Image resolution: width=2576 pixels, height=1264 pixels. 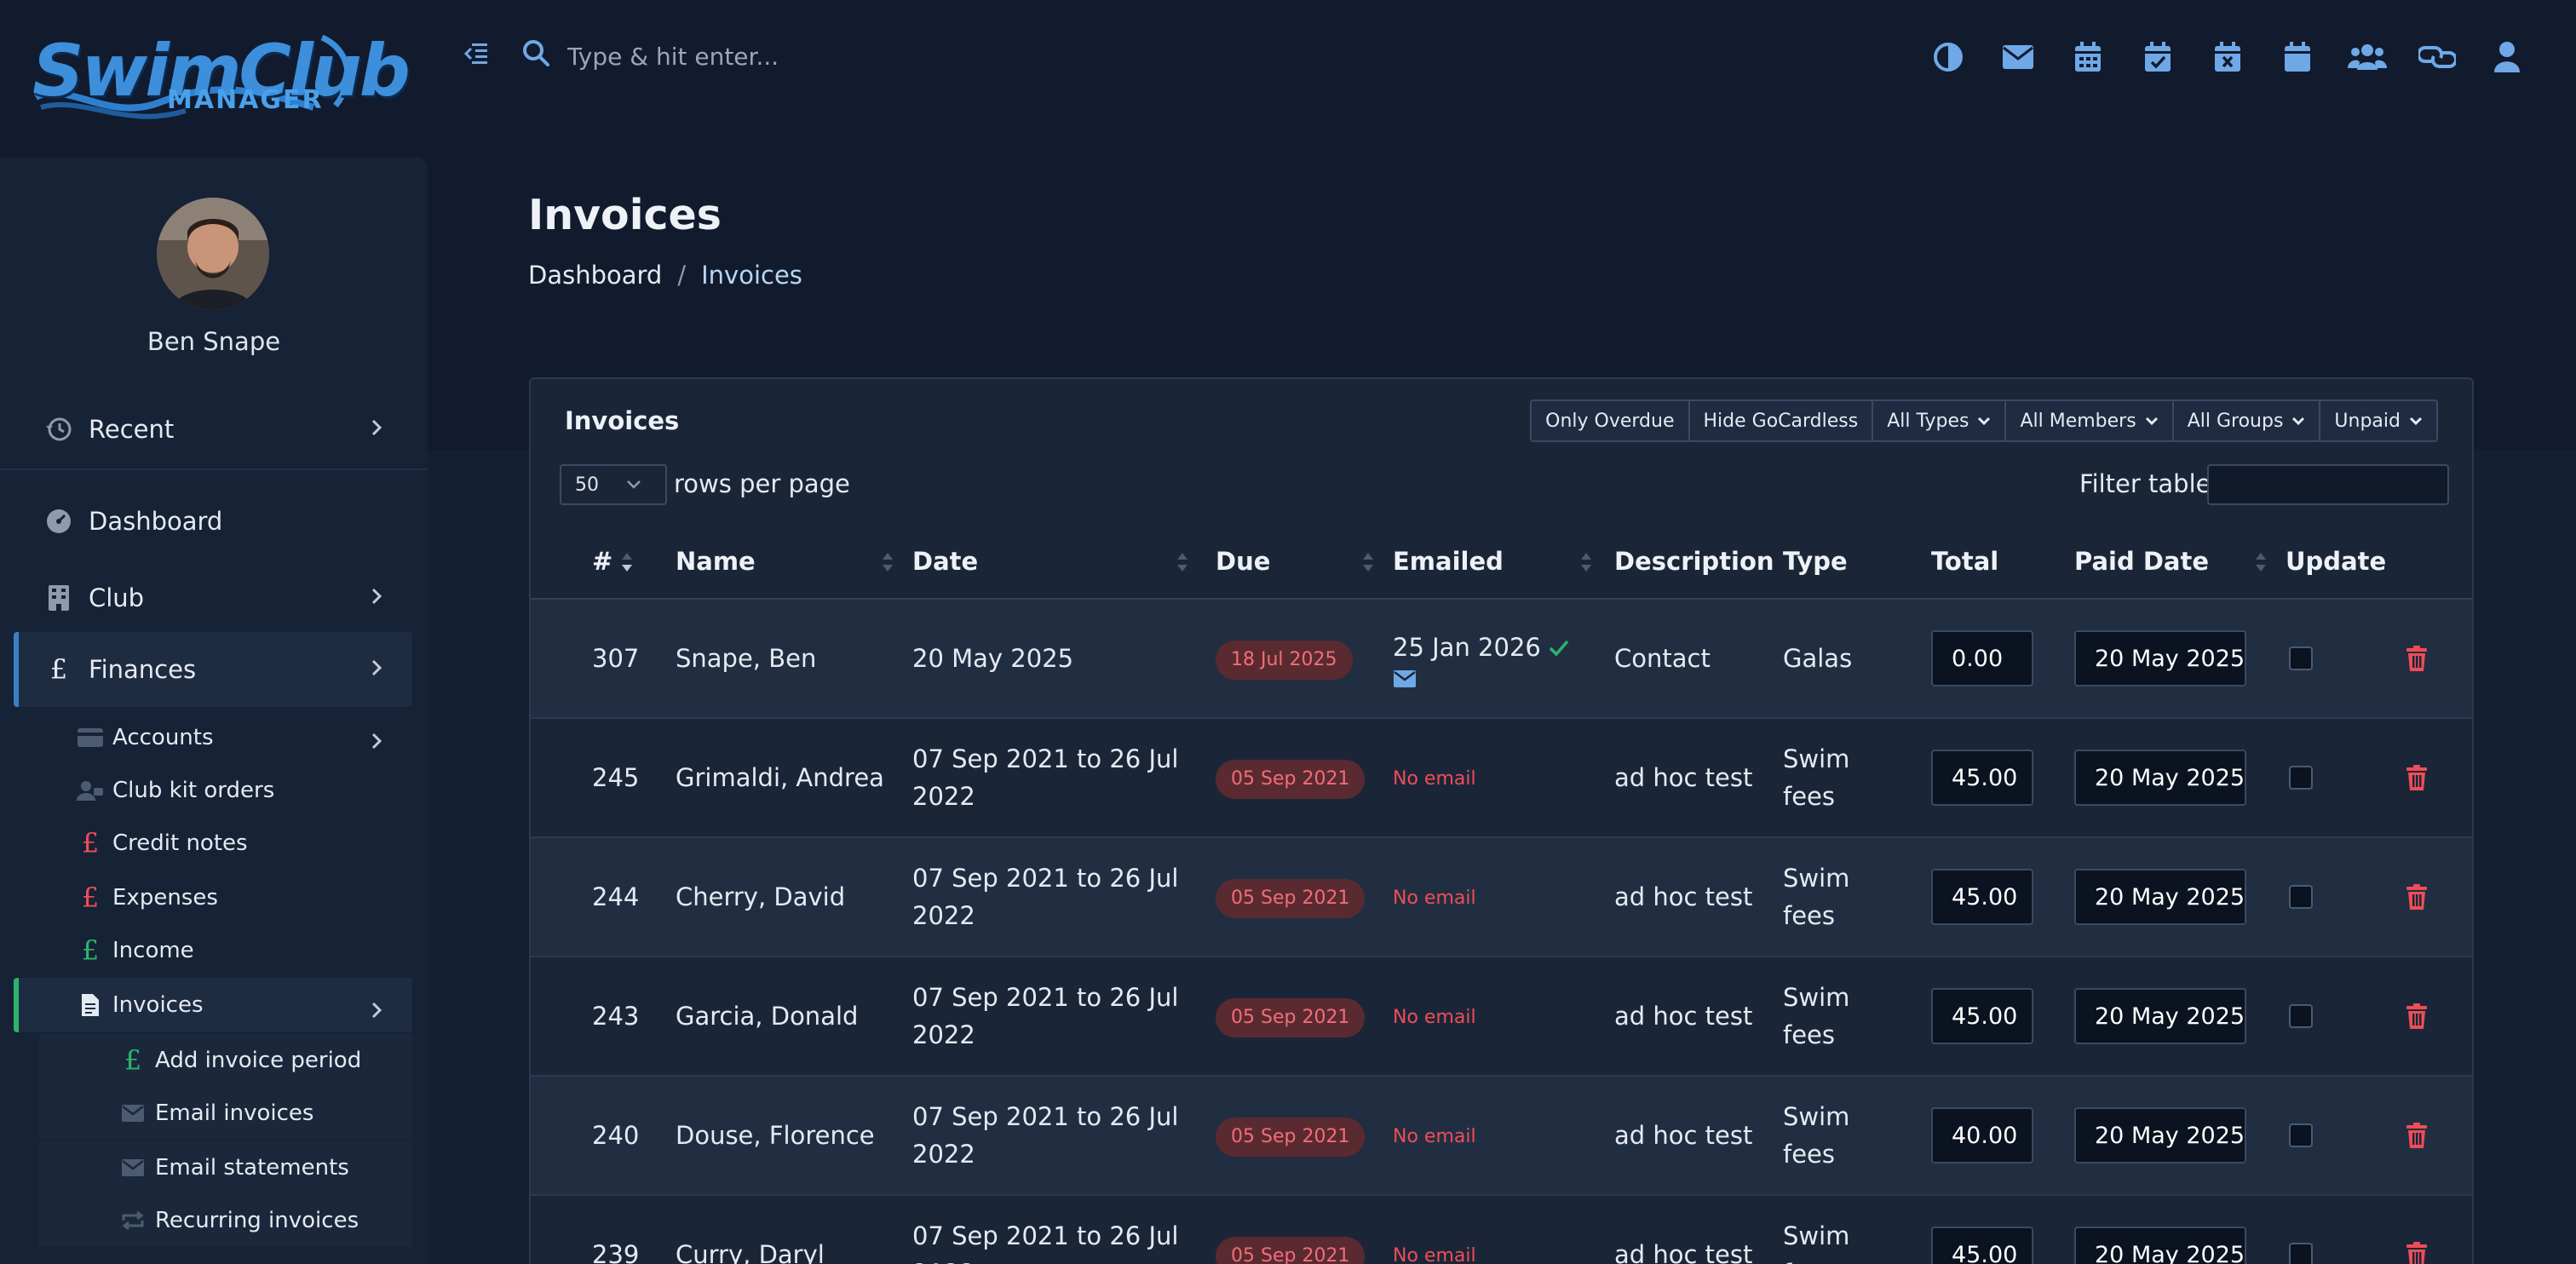 What do you see at coordinates (213, 669) in the screenshot?
I see `sidebar-item-finances: £ Finances` at bounding box center [213, 669].